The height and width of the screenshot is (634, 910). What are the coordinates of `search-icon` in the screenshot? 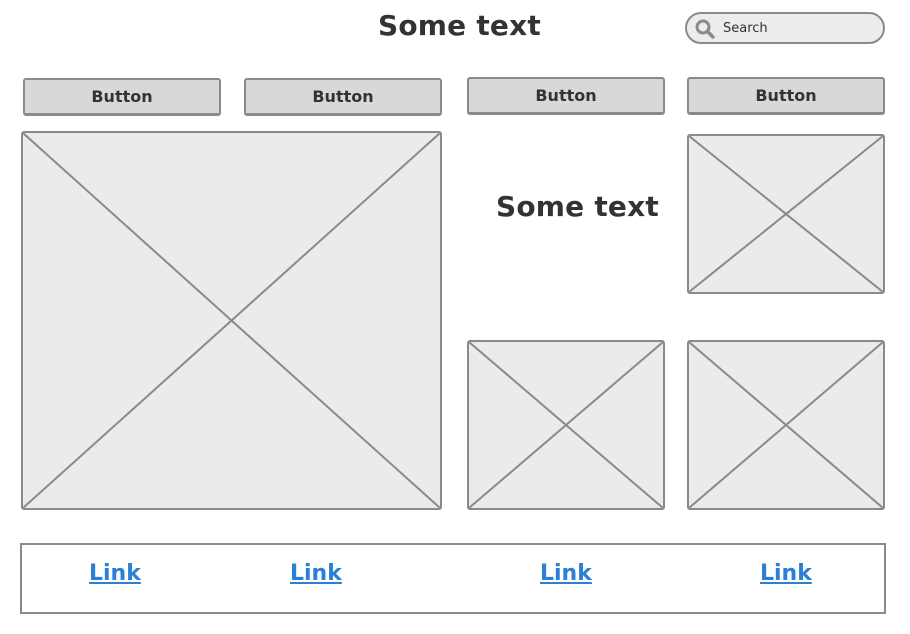 It's located at (705, 29).